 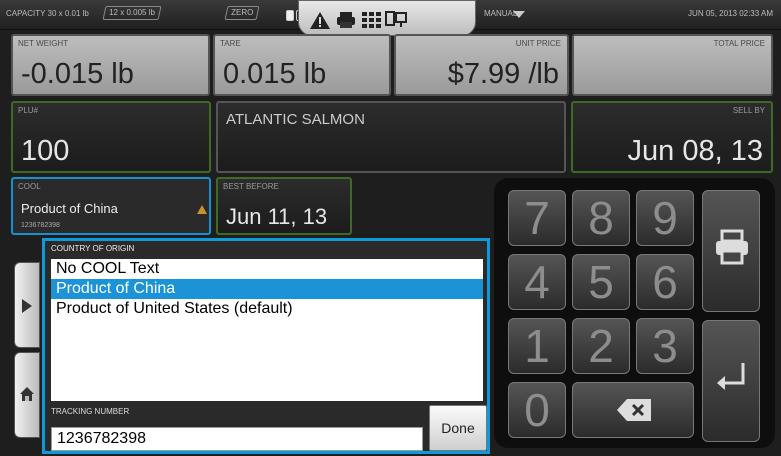 I want to click on cool-code: 1236782398, so click(x=40, y=225).